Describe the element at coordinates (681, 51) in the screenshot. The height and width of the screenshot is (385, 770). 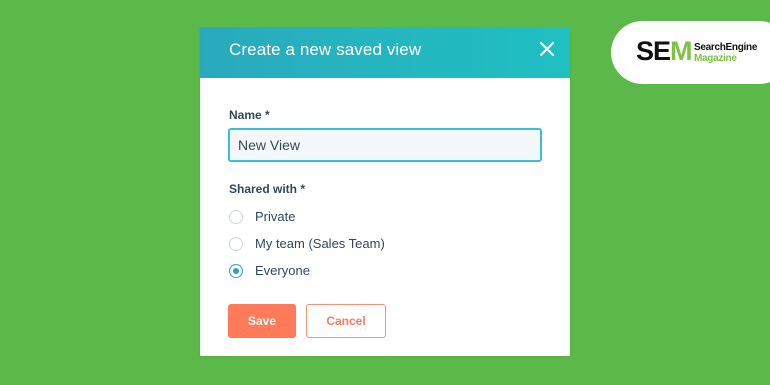
I see `logo-mark-m: M` at that location.